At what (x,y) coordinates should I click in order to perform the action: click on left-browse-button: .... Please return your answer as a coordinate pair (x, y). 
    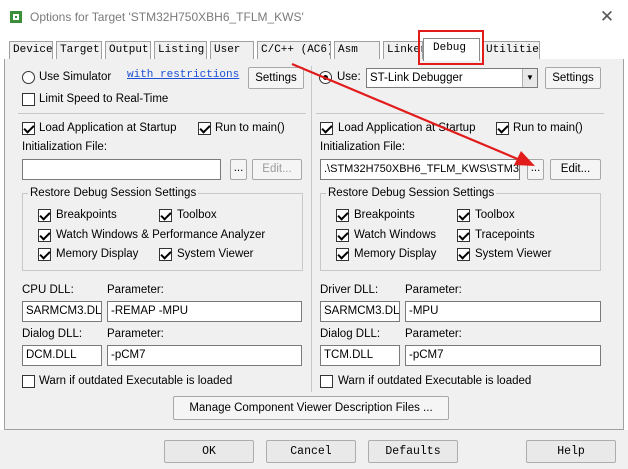
    Looking at the image, I should click on (238, 169).